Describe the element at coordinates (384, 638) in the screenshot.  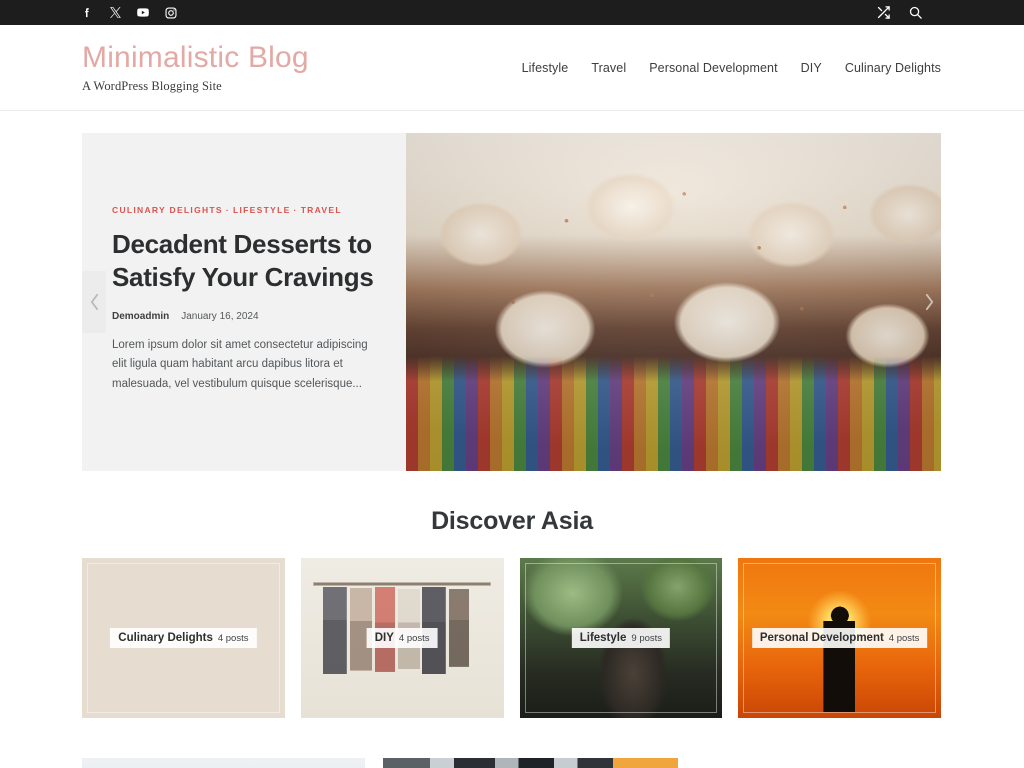
I see `category-name: DIY` at that location.